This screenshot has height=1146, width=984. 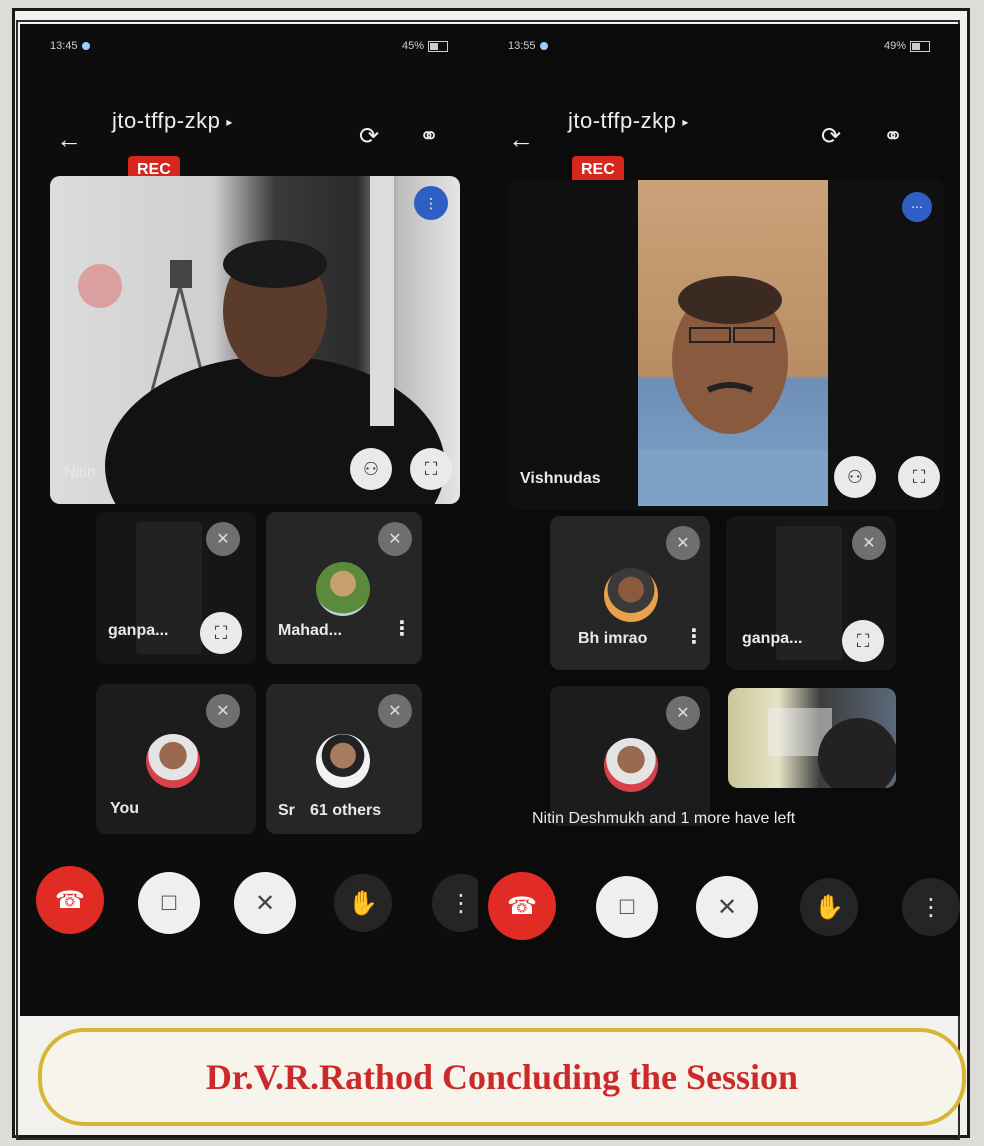 I want to click on participant-tile: ✕ Bh imrao ⋮, so click(x=630, y=593).